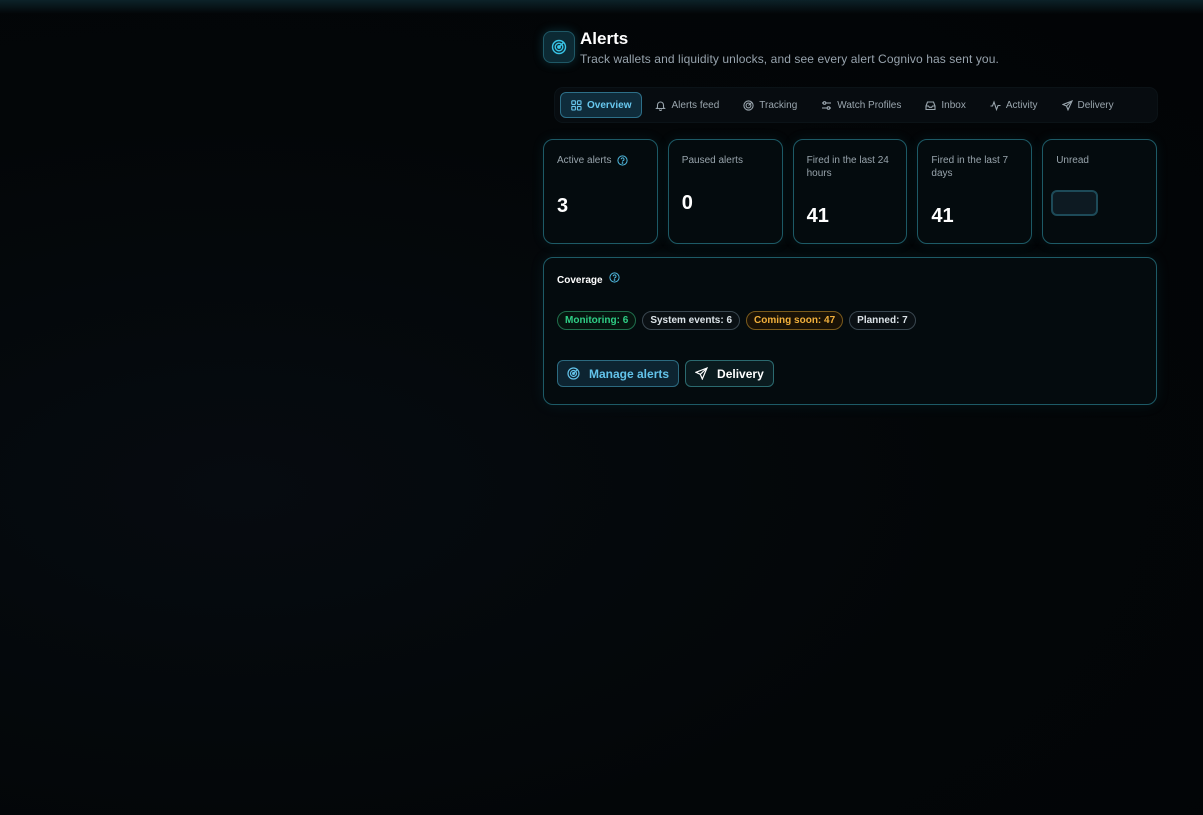  I want to click on tab-watch-profiles: Watch Profiles, so click(861, 105).